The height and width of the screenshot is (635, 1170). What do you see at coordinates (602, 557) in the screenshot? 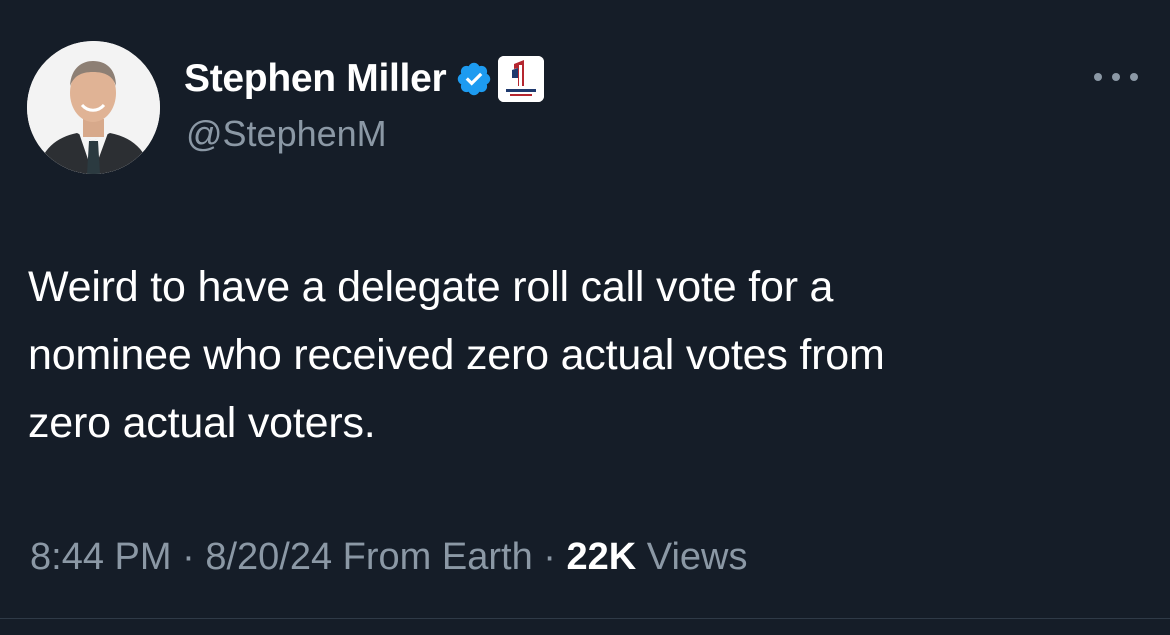
I see `views-count: 22K` at bounding box center [602, 557].